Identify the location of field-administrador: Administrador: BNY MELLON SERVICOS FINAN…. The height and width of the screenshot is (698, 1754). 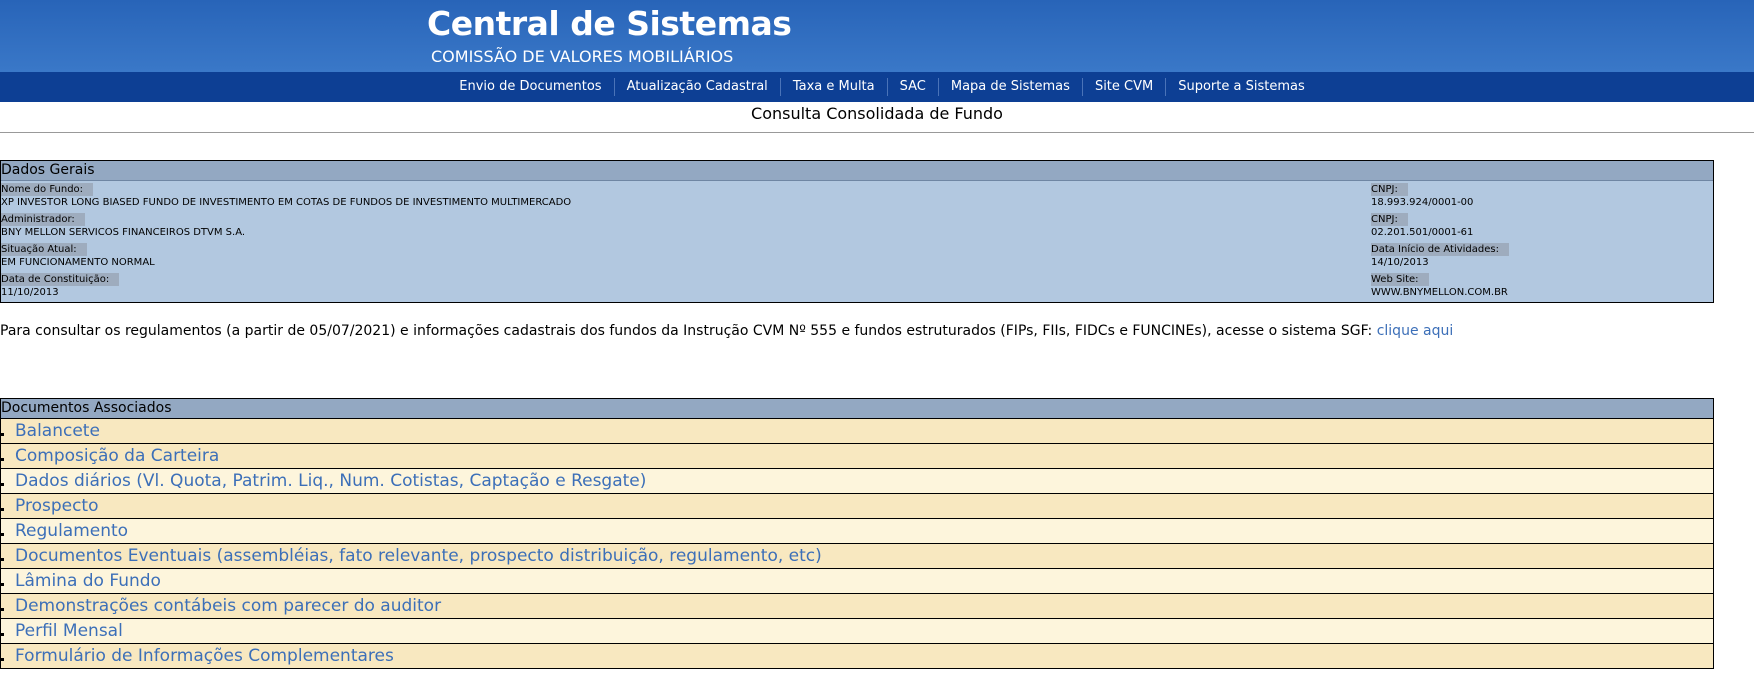
(123, 226).